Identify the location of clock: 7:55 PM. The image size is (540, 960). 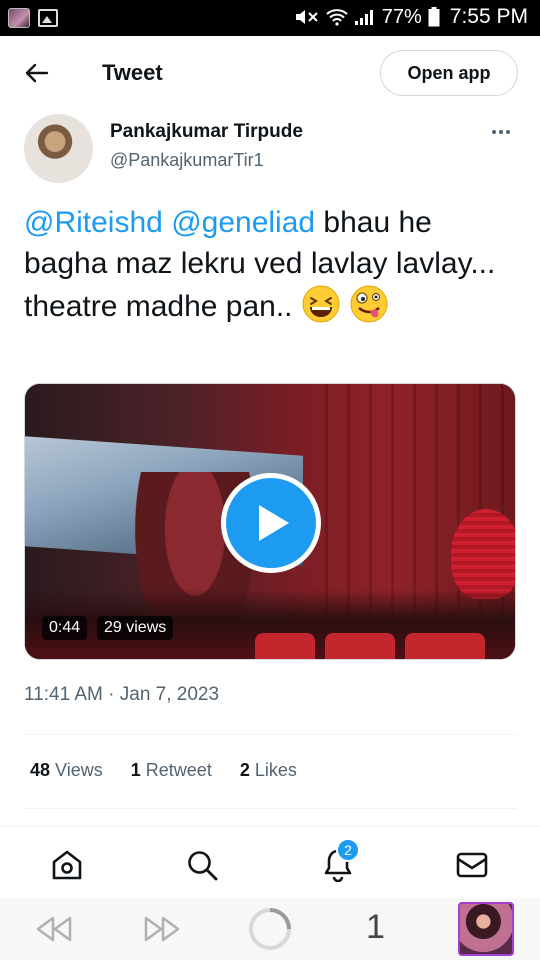
(488, 16).